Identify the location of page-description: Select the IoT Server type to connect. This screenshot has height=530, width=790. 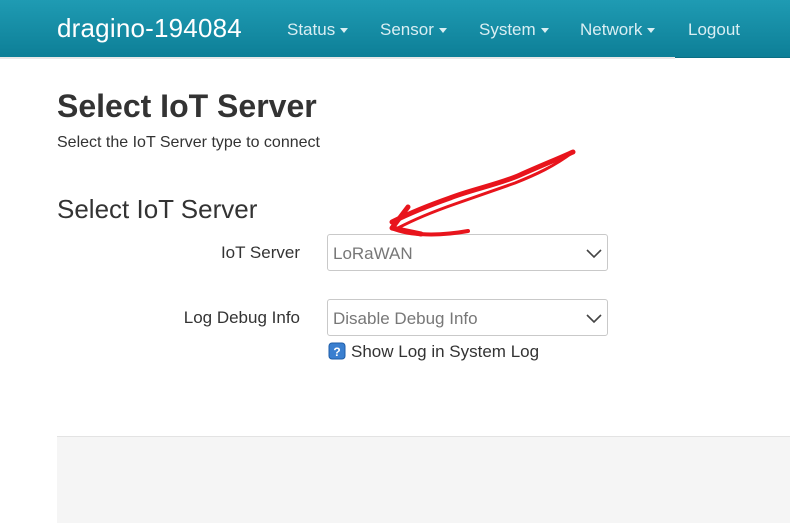
(188, 142).